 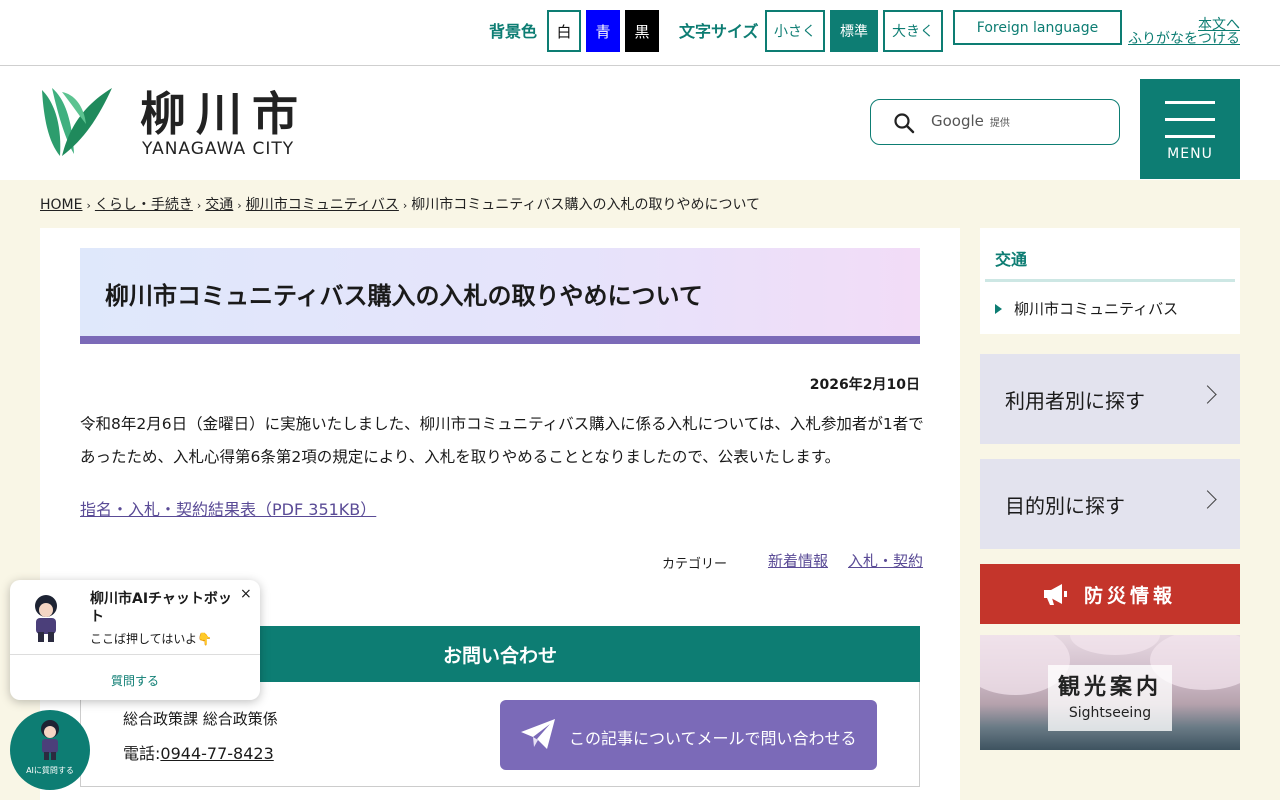 What do you see at coordinates (1190, 154) in the screenshot?
I see `menu-label: MENU` at bounding box center [1190, 154].